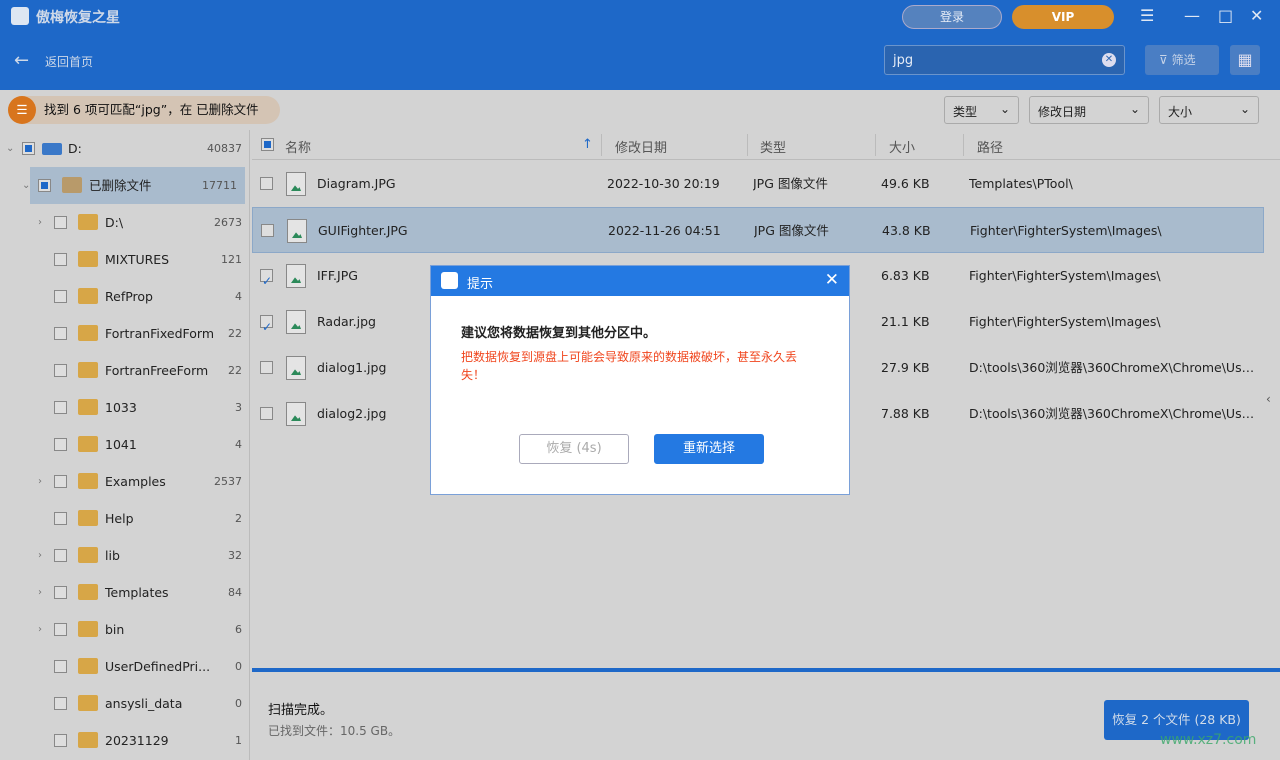  I want to click on tree-node: FortranFreeForm 22, so click(125, 370).